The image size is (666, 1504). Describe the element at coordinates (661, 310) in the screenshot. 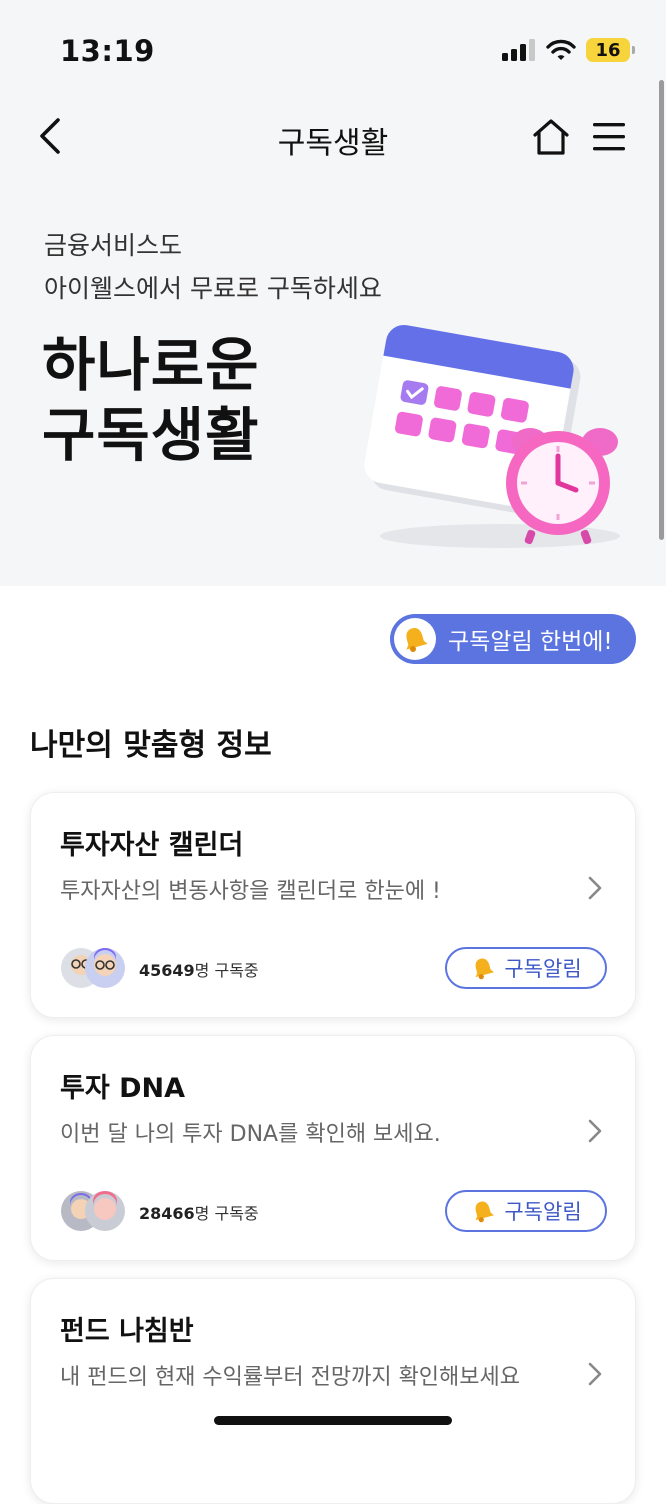

I see `scrollbar` at that location.